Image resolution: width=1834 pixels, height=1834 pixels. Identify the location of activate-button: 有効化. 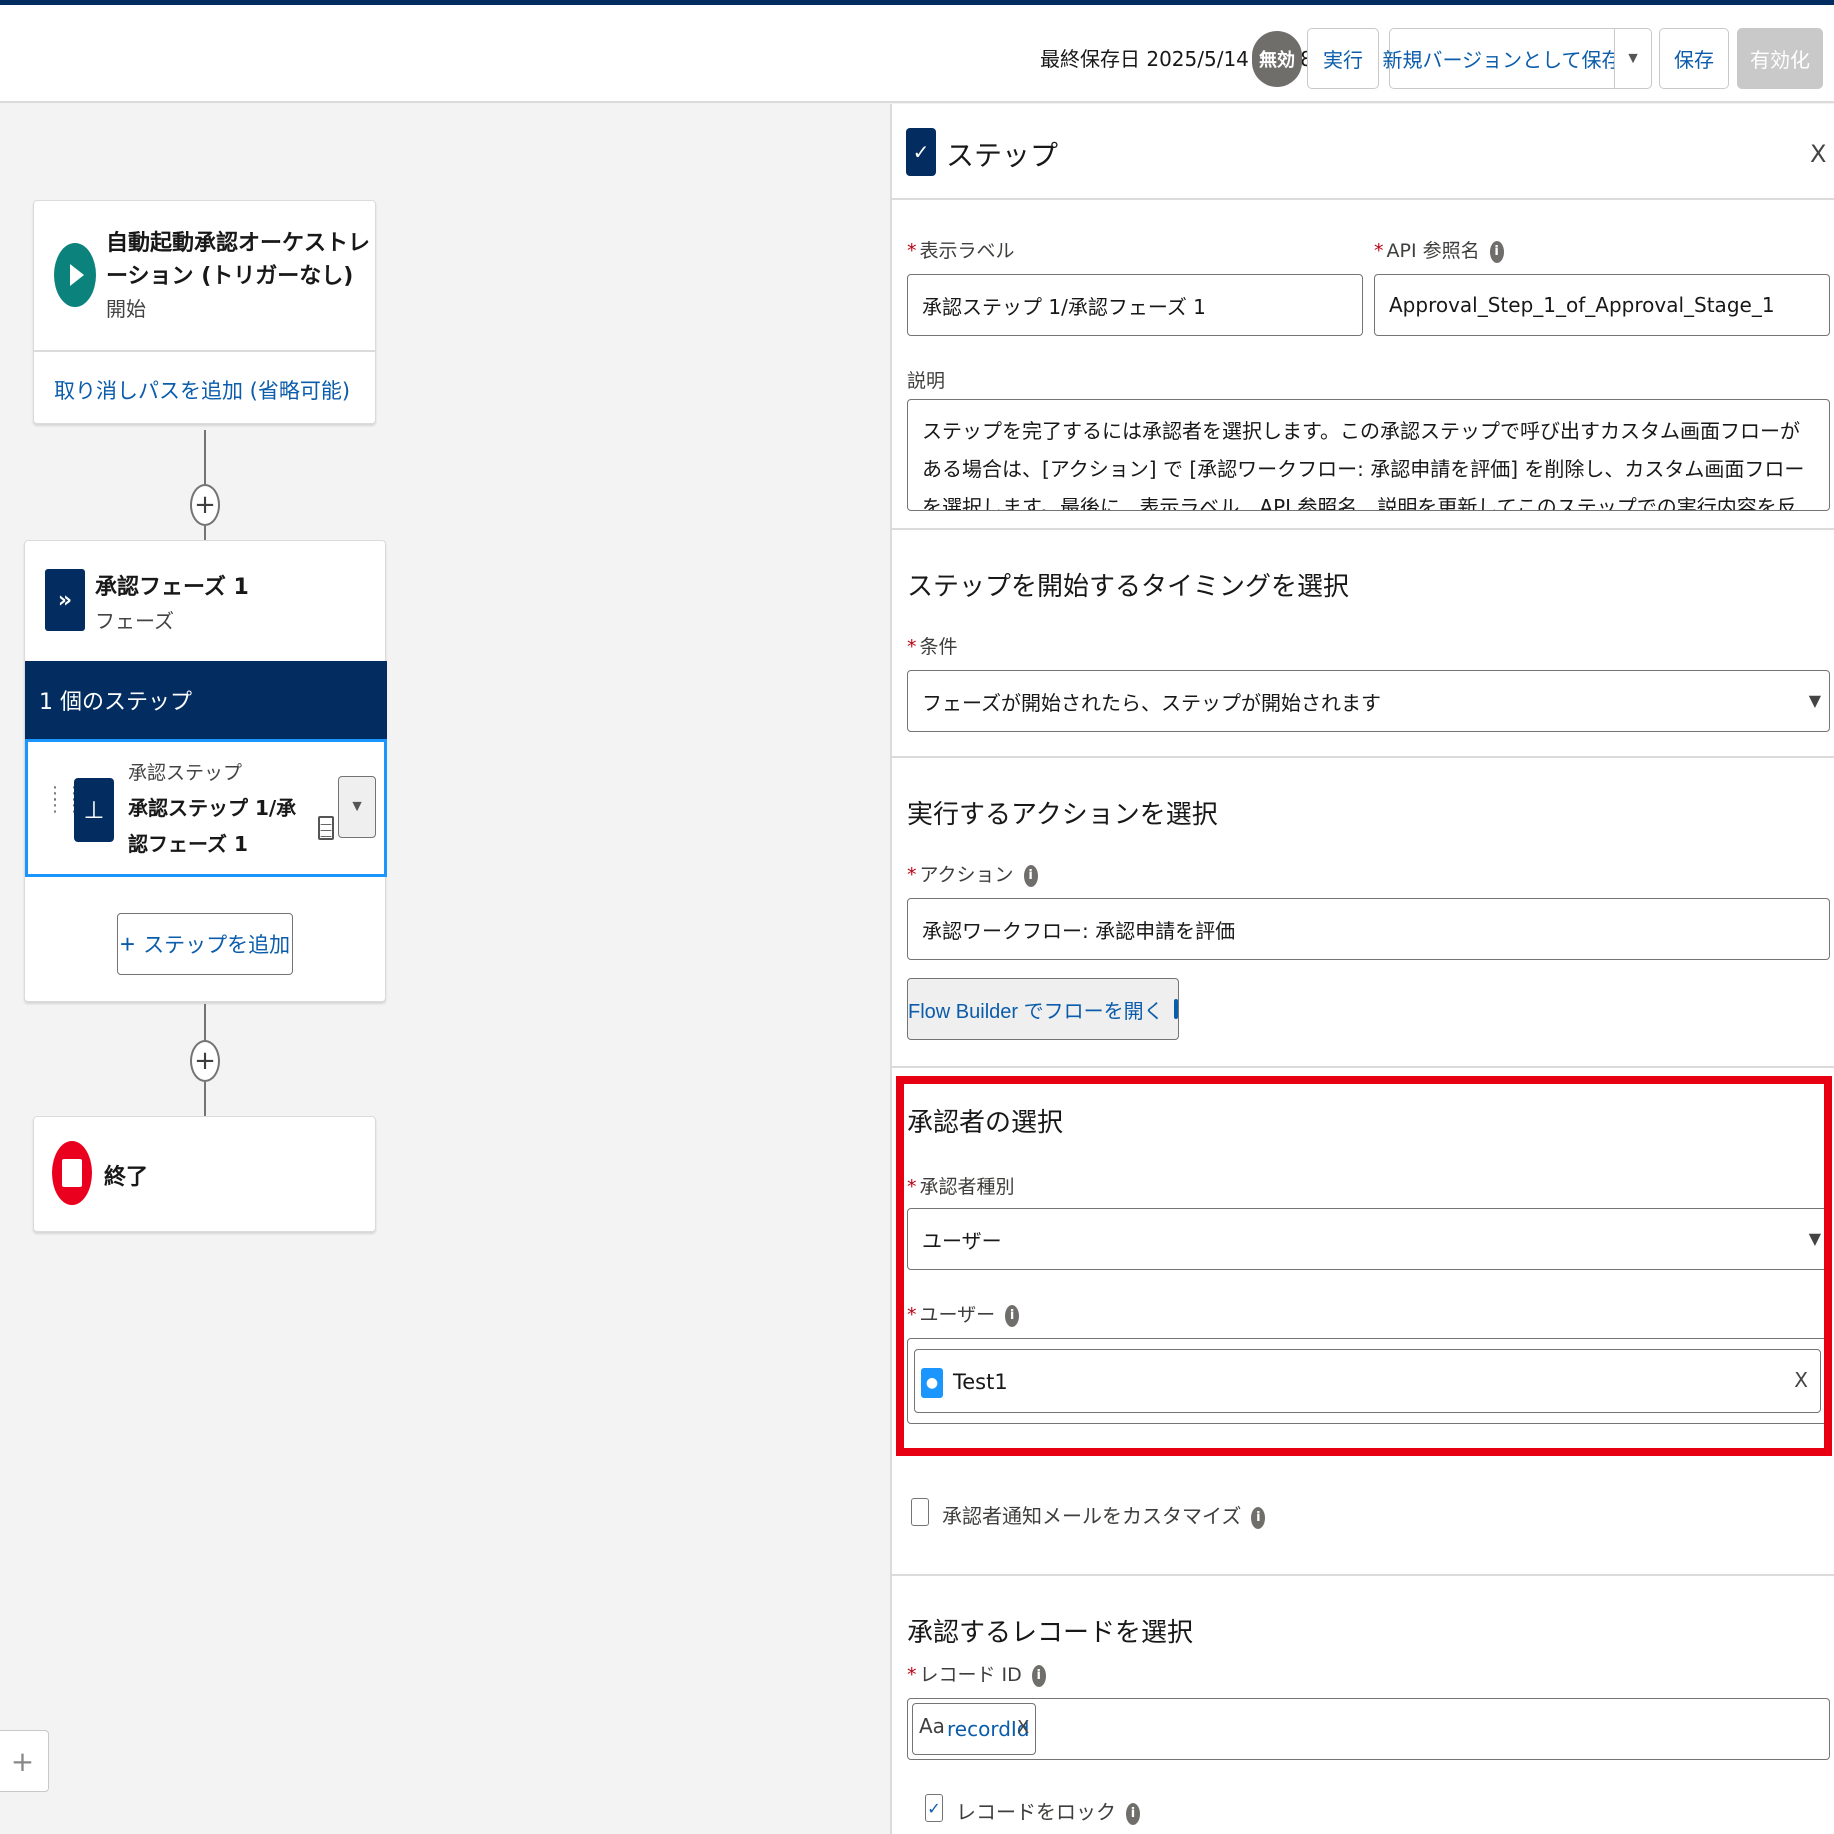
(1780, 58).